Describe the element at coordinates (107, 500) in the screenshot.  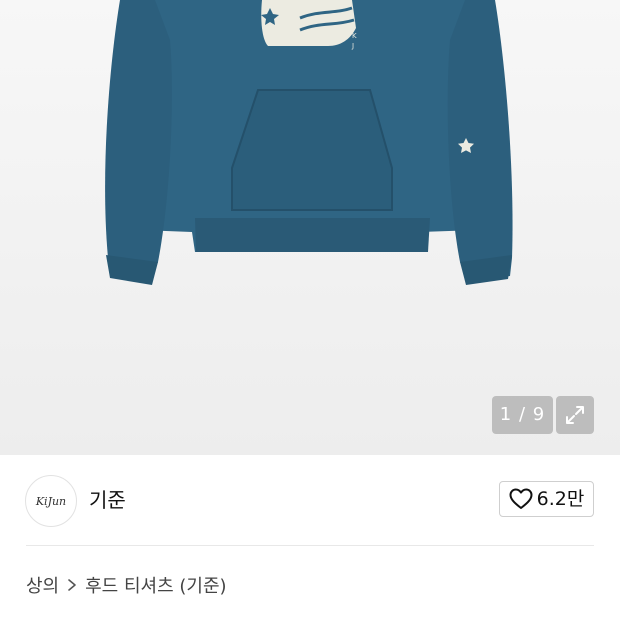
I see `brand-name: 기준` at that location.